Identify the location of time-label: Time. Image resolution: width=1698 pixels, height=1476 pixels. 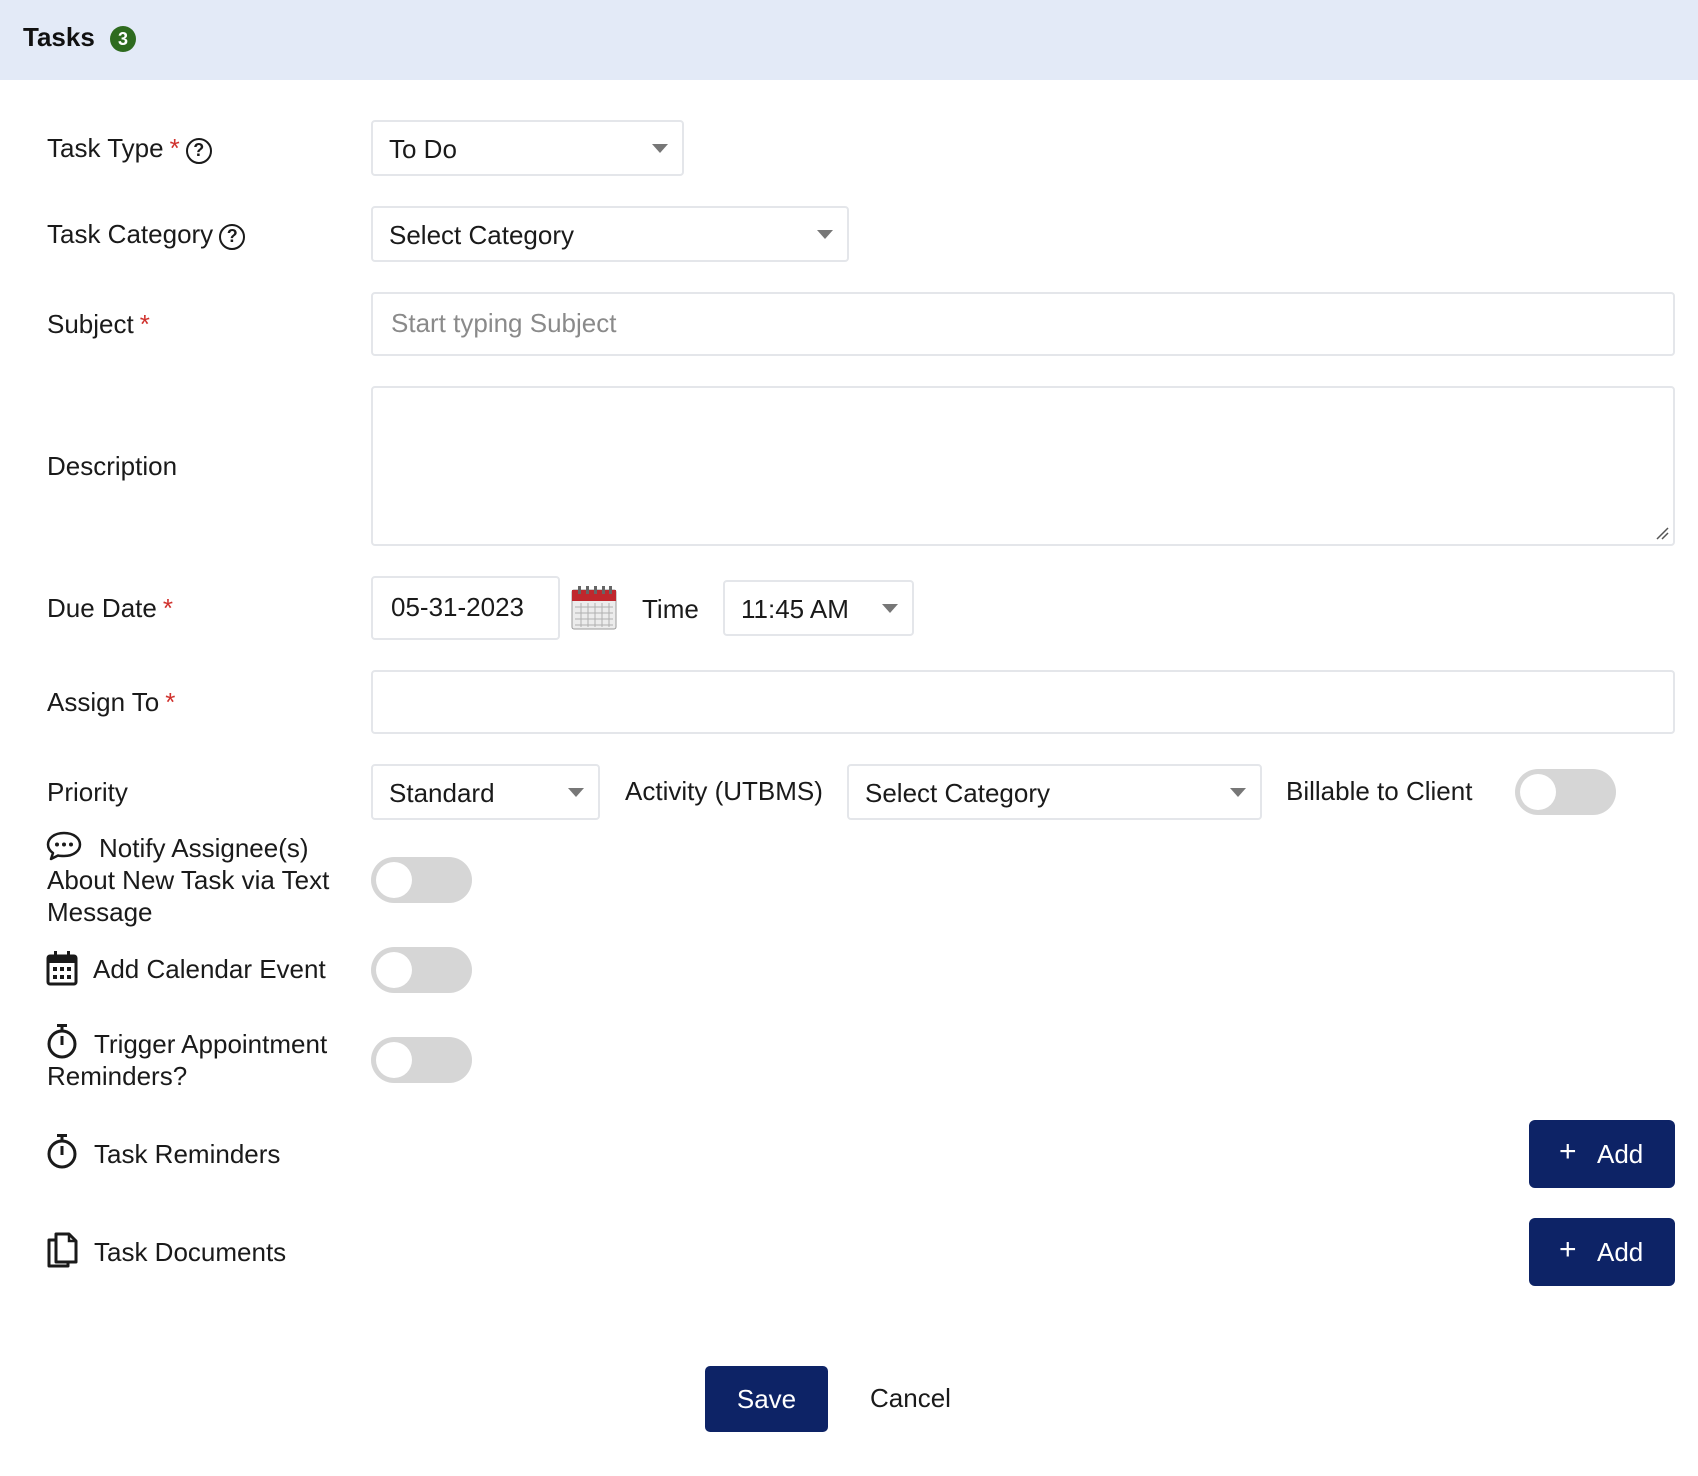
(670, 609).